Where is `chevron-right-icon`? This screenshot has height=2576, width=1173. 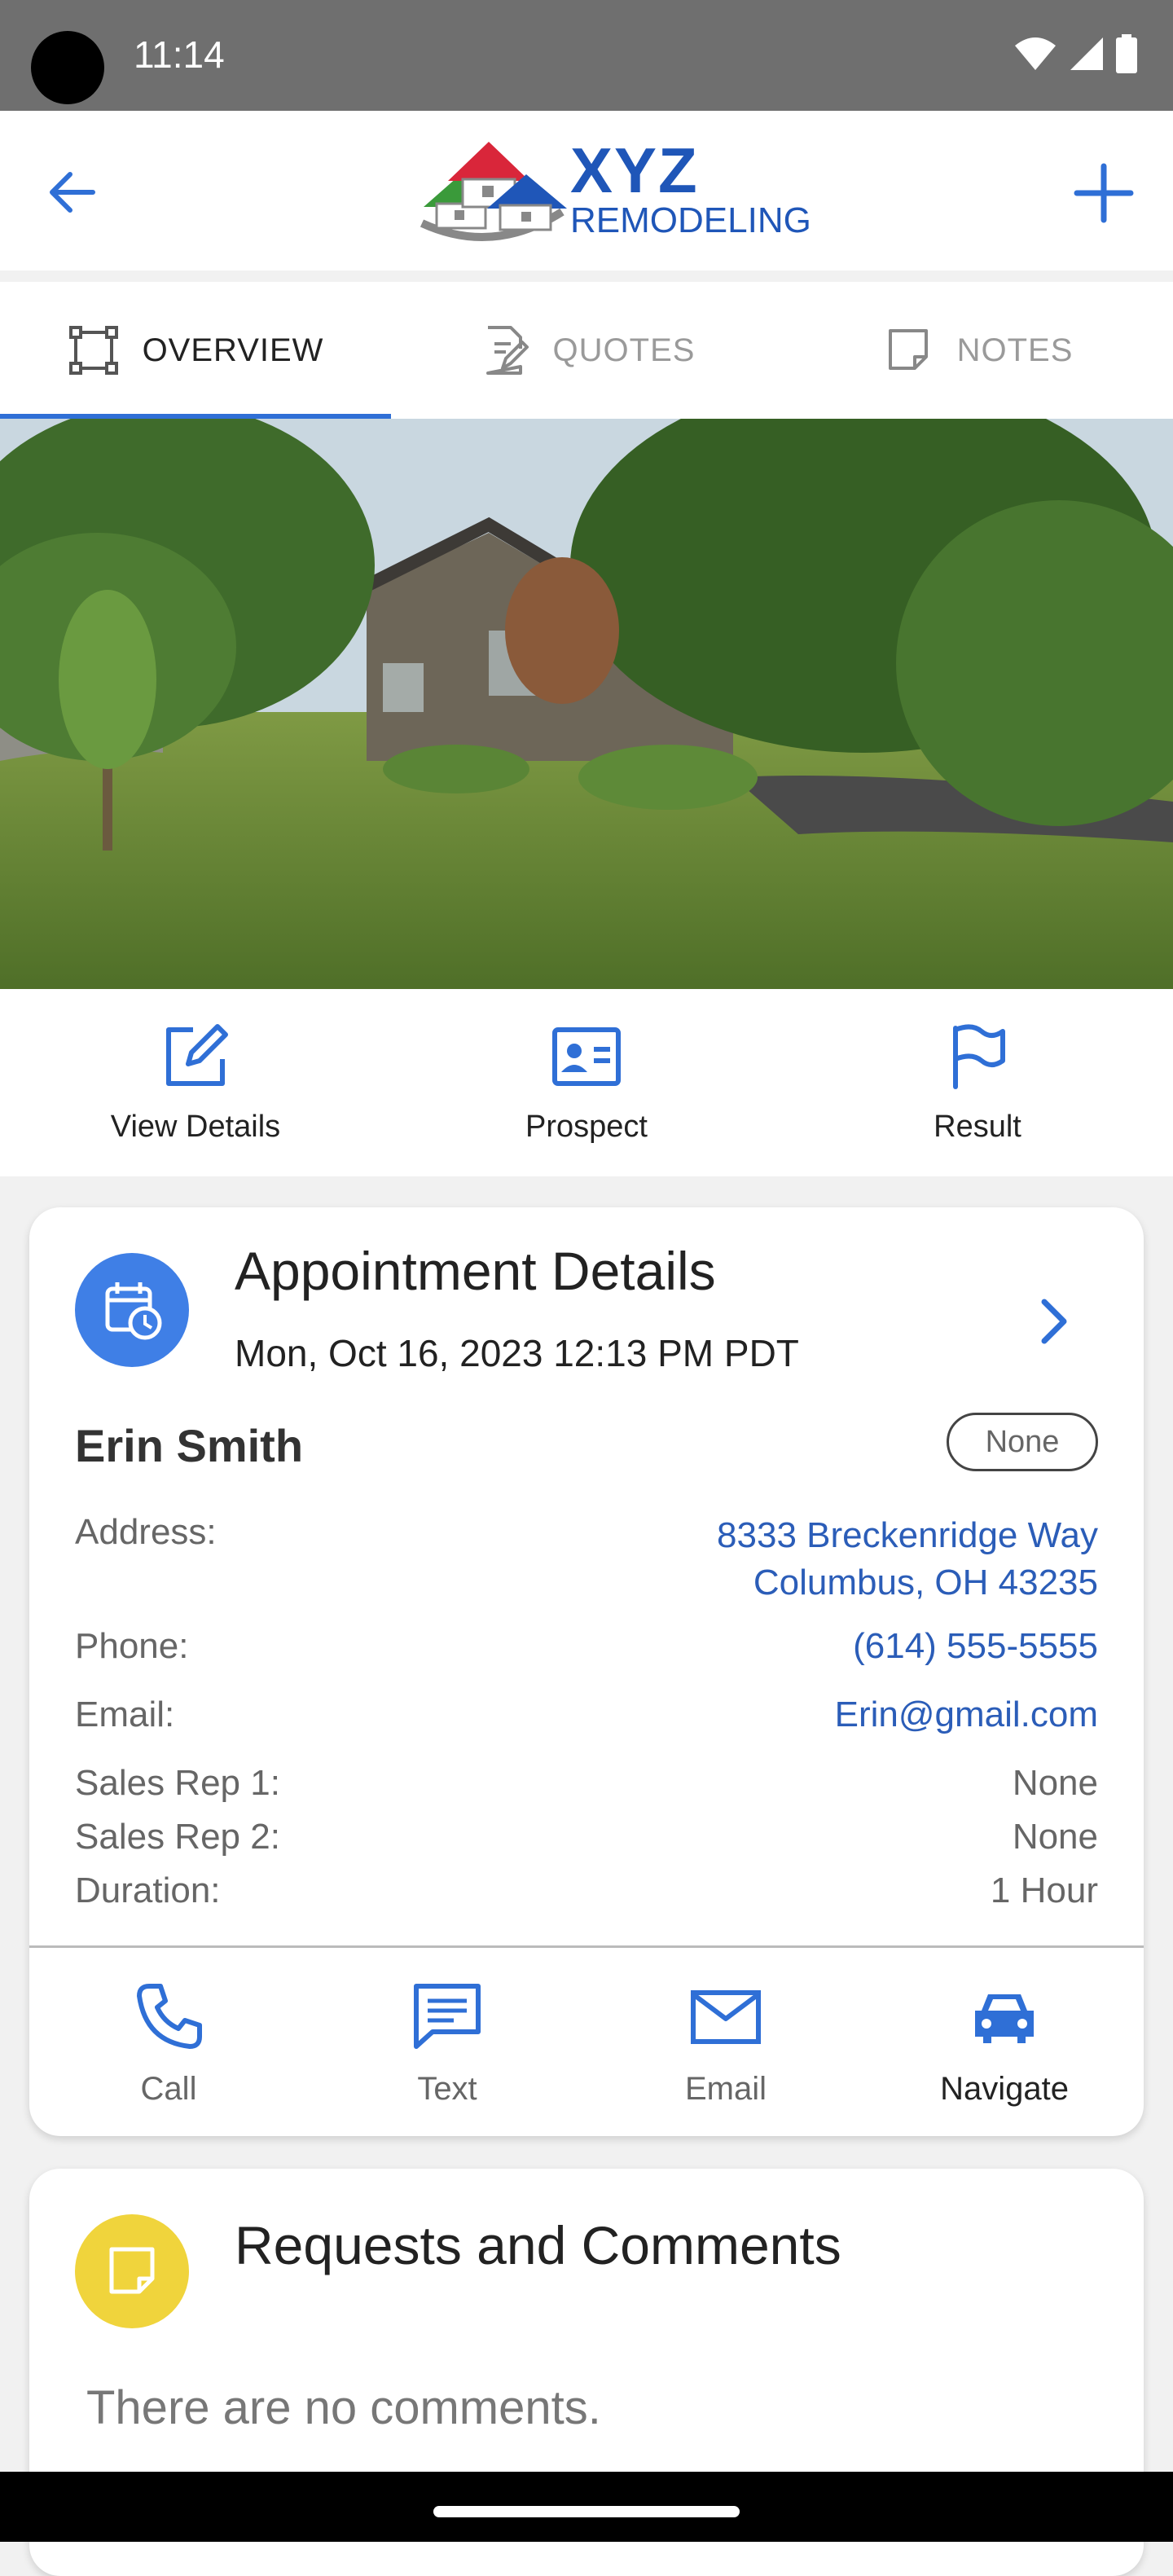
chevron-right-icon is located at coordinates (1054, 1321).